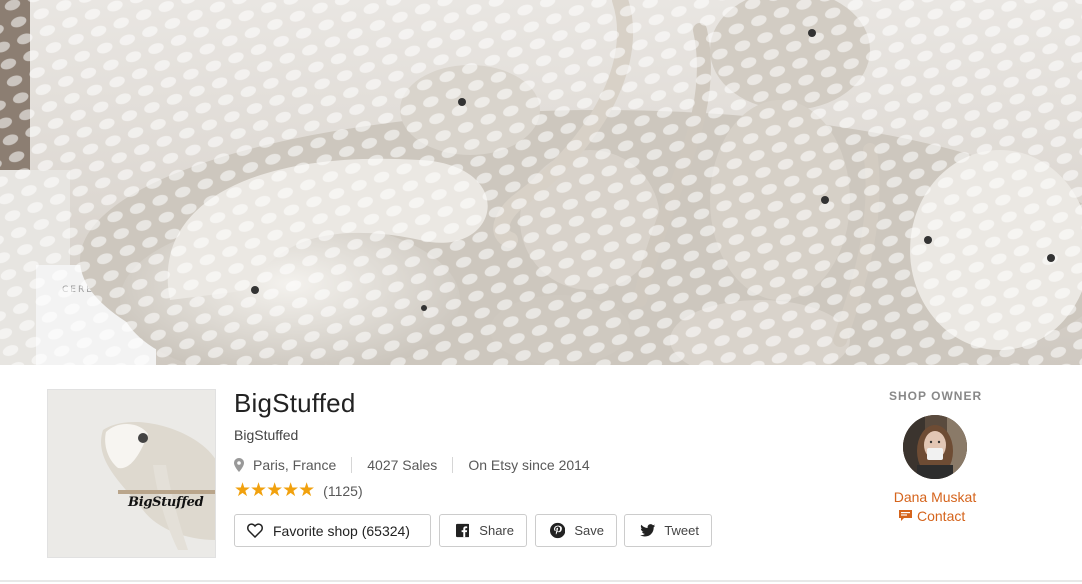  I want to click on message-icon, so click(905, 515).